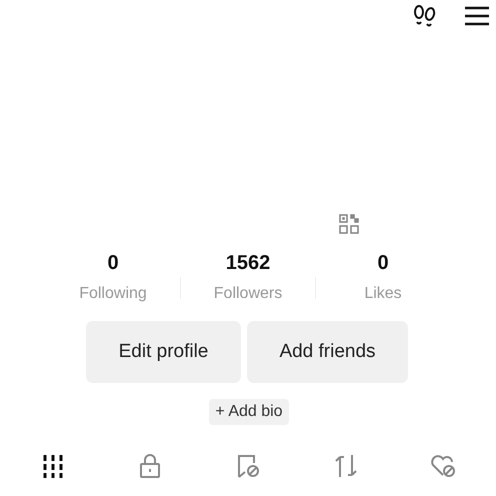 The width and height of the screenshot is (496, 496). What do you see at coordinates (163, 352) in the screenshot?
I see `profile-button: Edit profile` at bounding box center [163, 352].